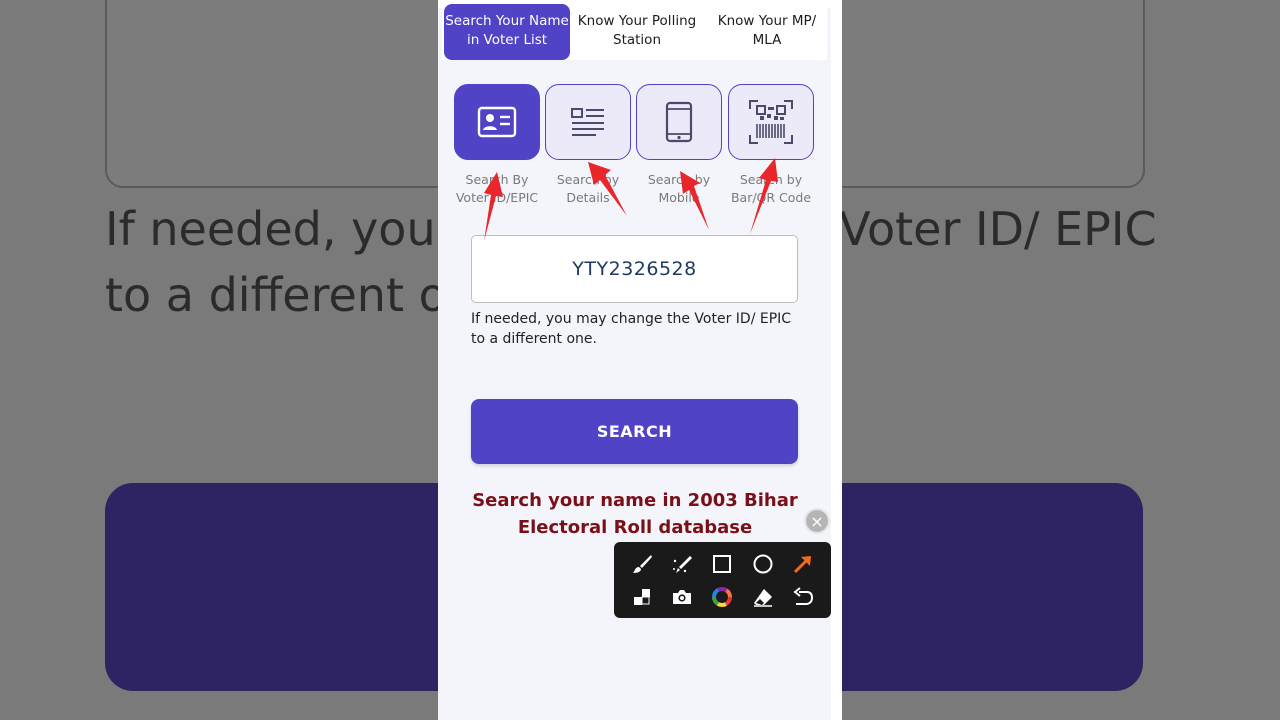 The height and width of the screenshot is (720, 1280). Describe the element at coordinates (642, 564) in the screenshot. I see `brush-icon` at that location.